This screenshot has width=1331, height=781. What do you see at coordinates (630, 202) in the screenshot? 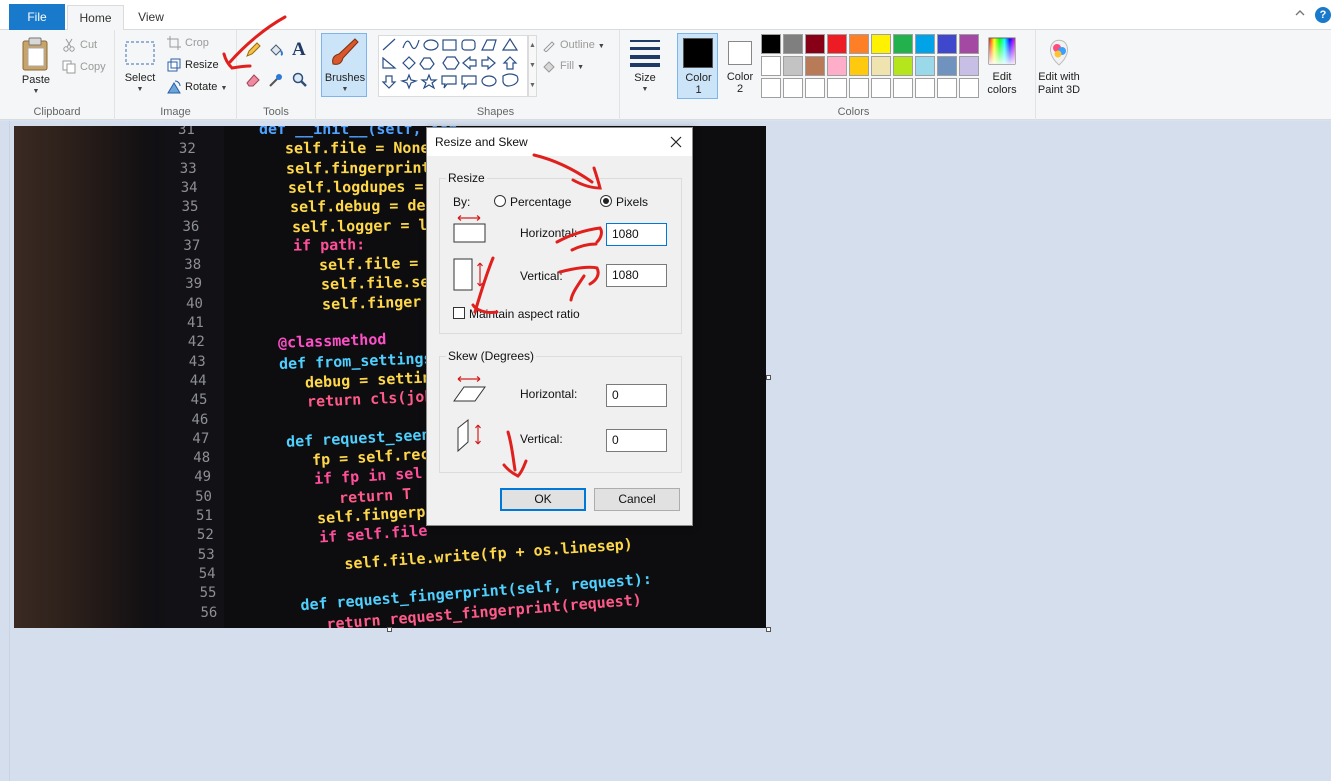
I see `pixels-radio: Pixels` at bounding box center [630, 202].